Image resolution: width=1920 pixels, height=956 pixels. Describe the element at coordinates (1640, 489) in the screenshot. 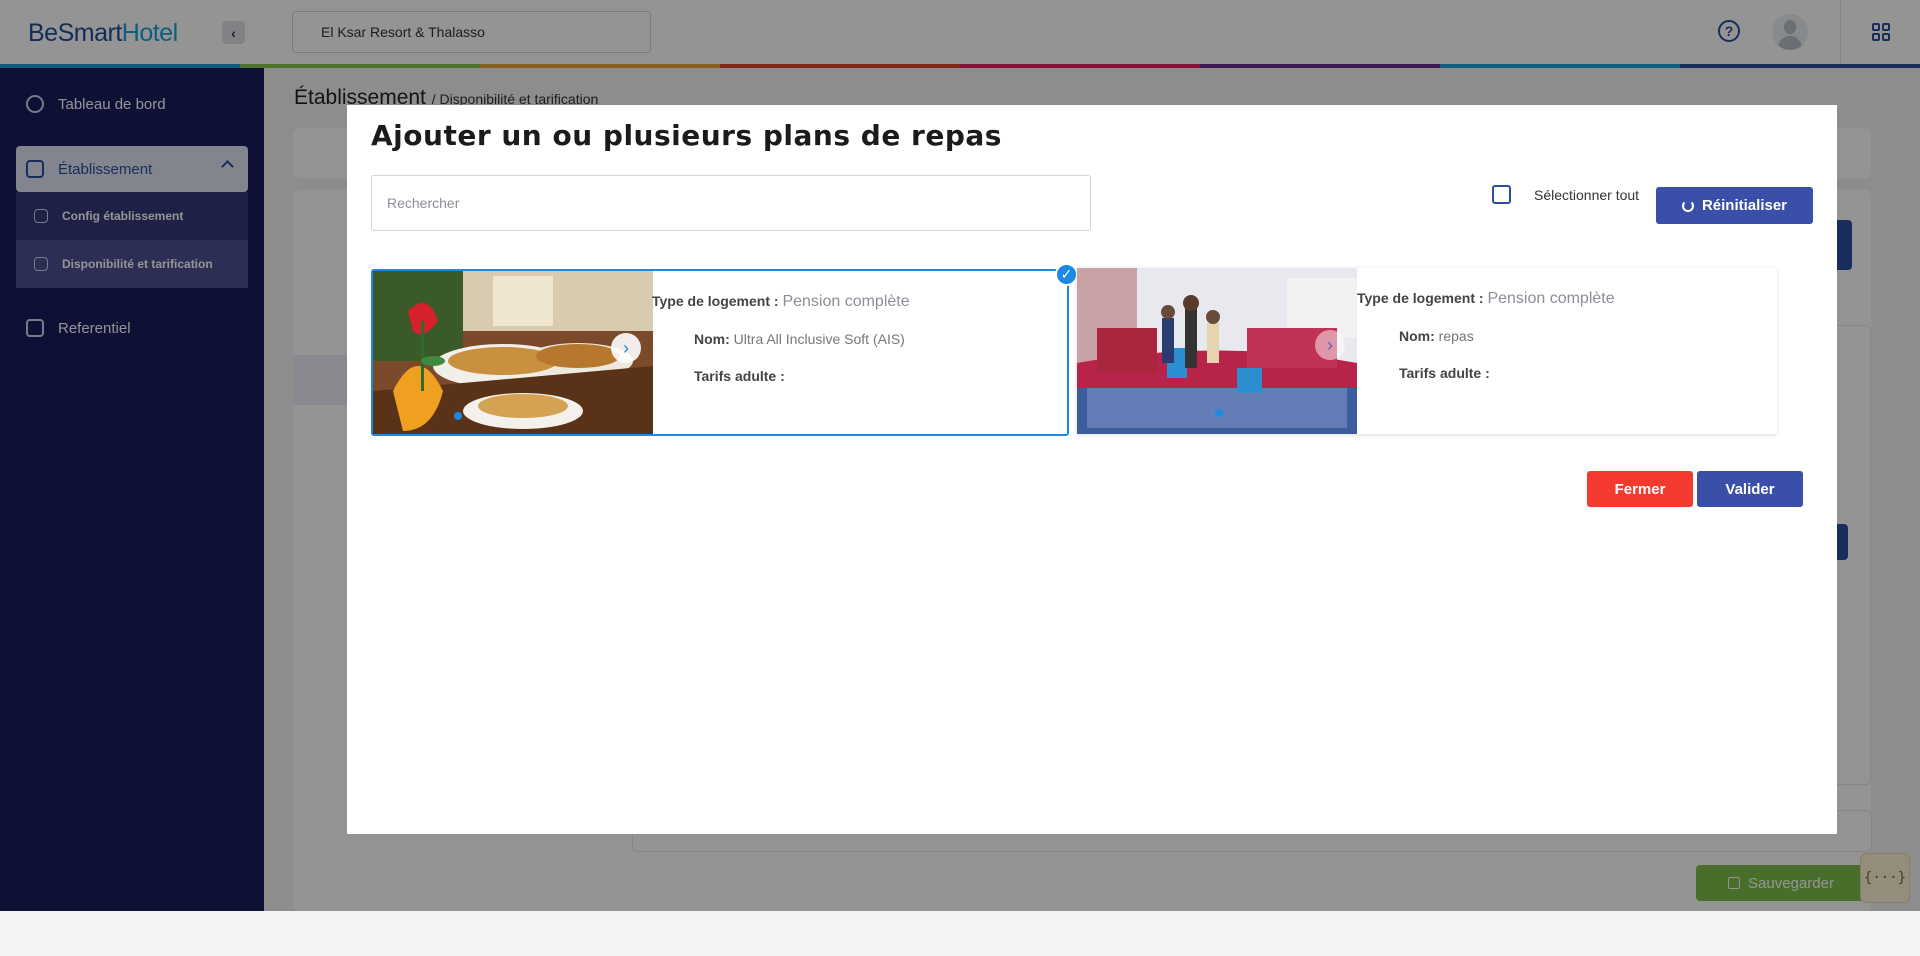

I see `close-button: Fermer` at that location.